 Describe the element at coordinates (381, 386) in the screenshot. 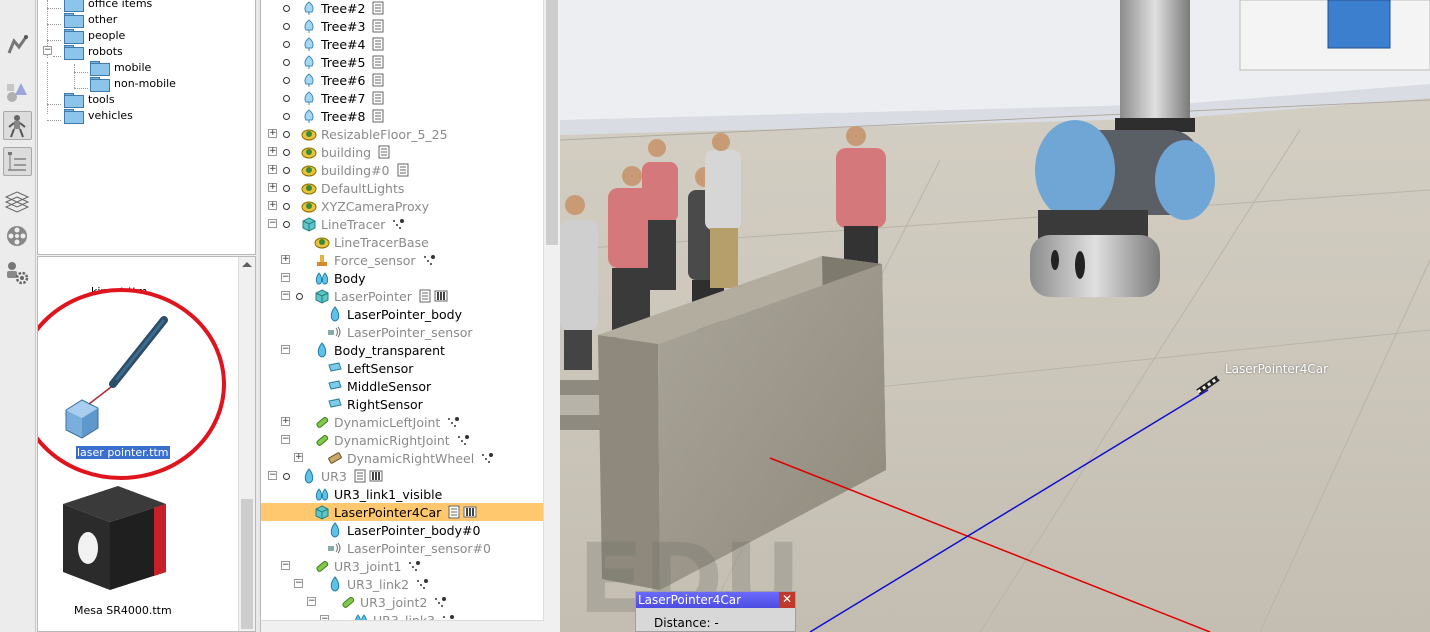

I see `hierarchy-item: MiddleSensor` at that location.